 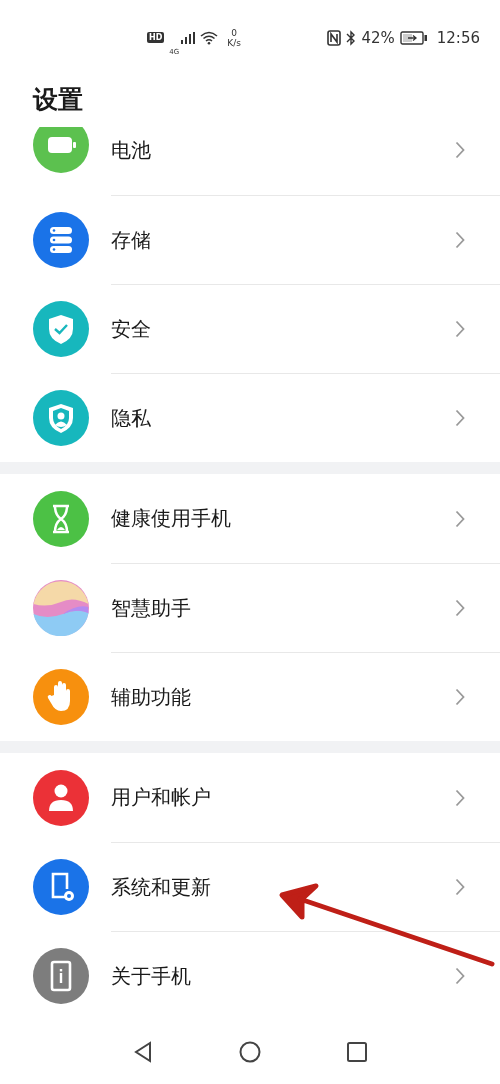 What do you see at coordinates (151, 697) in the screenshot?
I see `item-label: 辅助功能` at bounding box center [151, 697].